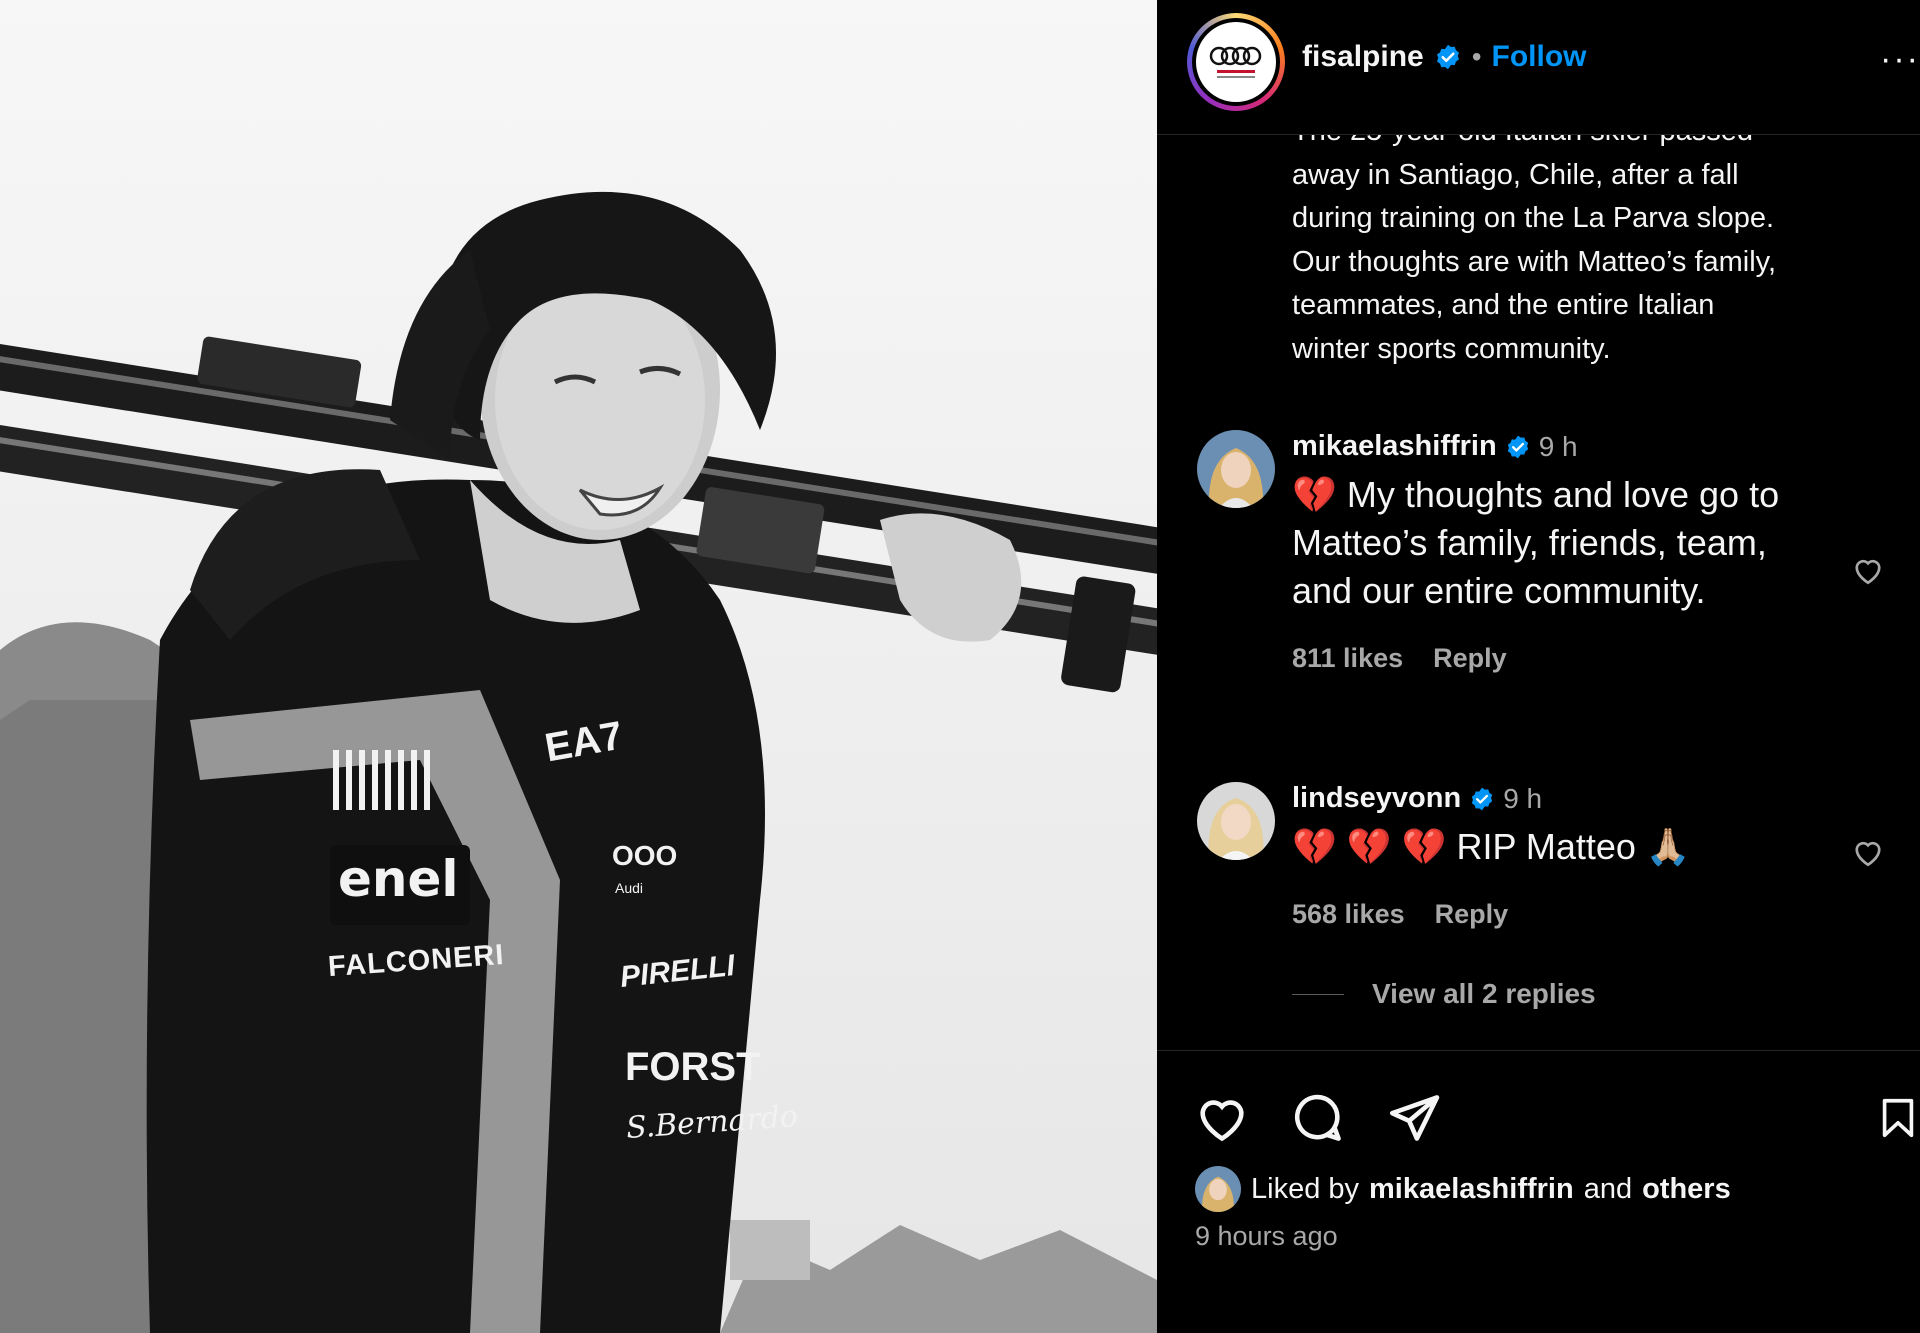  What do you see at coordinates (1515, 174) in the screenshot?
I see `caption-line: away in Santiago, Chile, after a fall` at bounding box center [1515, 174].